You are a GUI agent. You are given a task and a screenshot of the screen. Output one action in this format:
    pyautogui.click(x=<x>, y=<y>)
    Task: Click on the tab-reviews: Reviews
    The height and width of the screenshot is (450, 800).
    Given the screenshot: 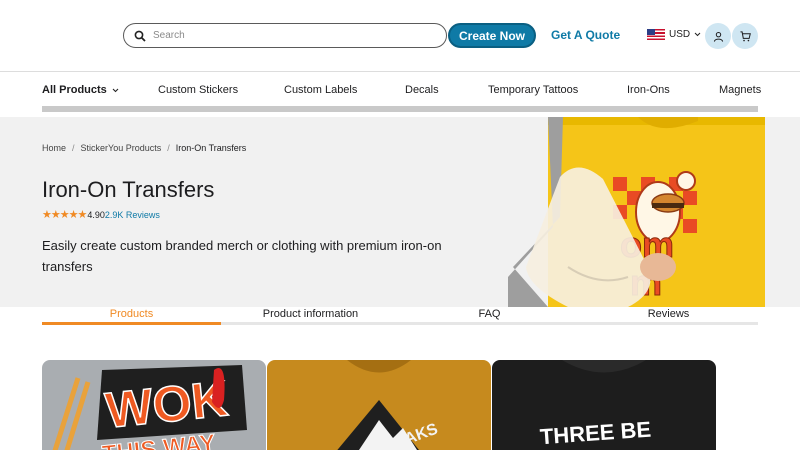 What is the action you would take?
    pyautogui.click(x=668, y=316)
    